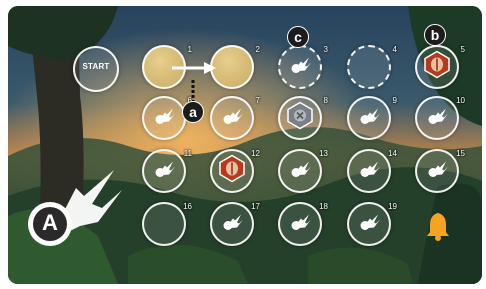  What do you see at coordinates (257, 100) in the screenshot?
I see `space-number: 7` at bounding box center [257, 100].